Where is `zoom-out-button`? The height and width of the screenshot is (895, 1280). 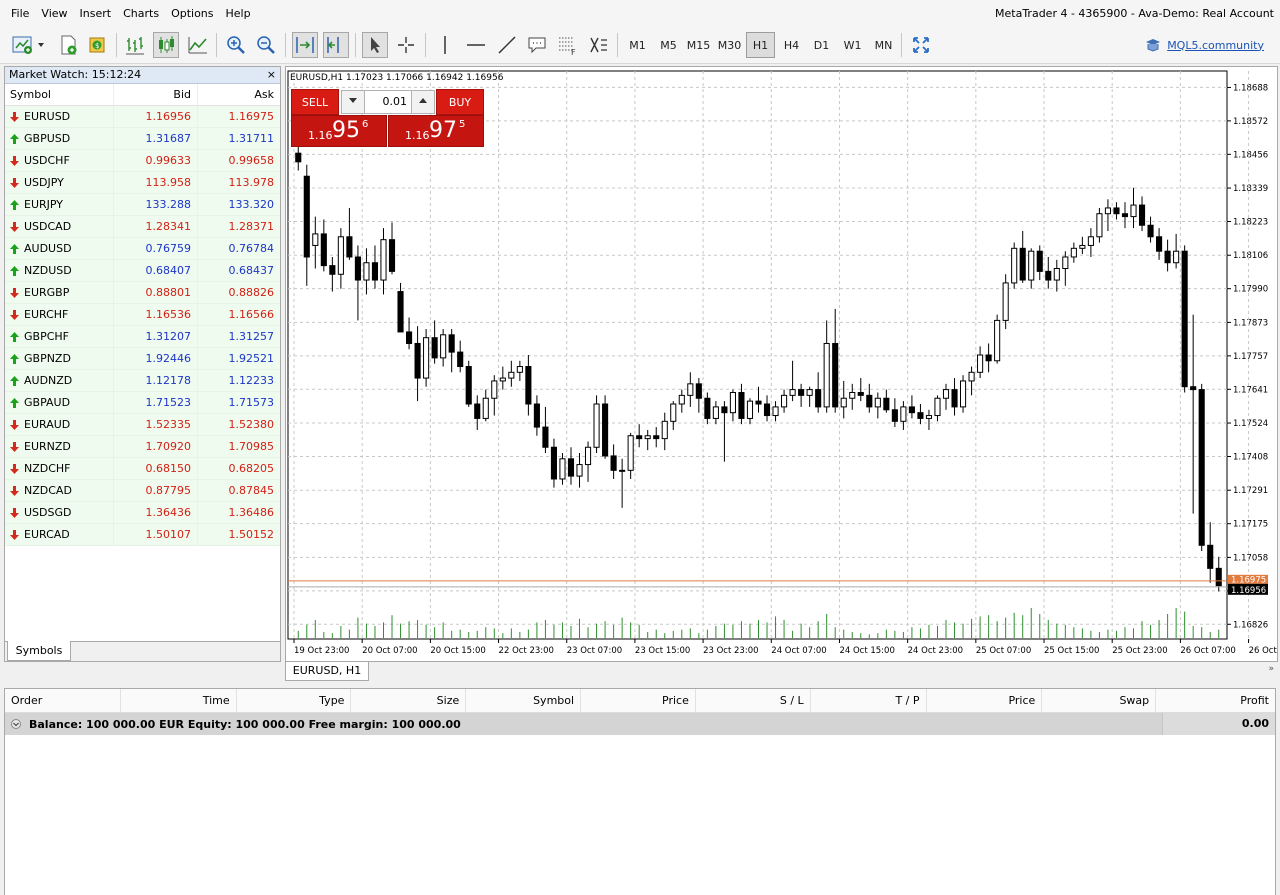
zoom-out-button is located at coordinates (266, 45).